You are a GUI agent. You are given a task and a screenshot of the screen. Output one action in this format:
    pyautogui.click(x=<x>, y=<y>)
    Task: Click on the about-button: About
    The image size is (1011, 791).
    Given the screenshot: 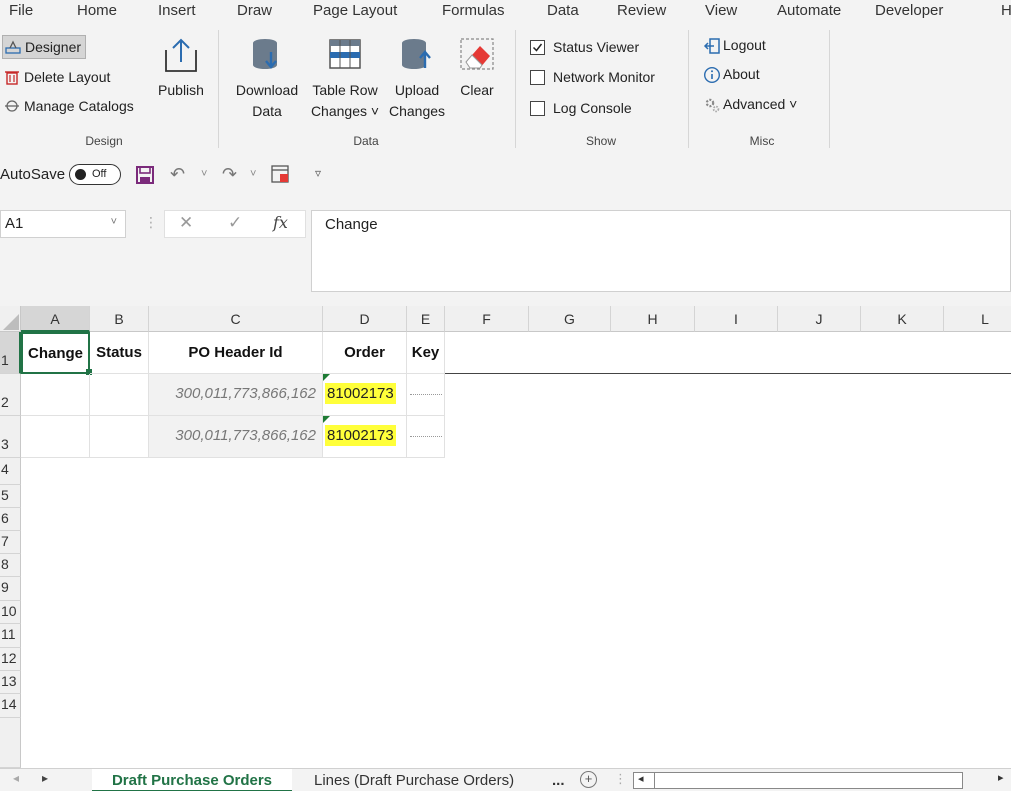 What is the action you would take?
    pyautogui.click(x=731, y=75)
    